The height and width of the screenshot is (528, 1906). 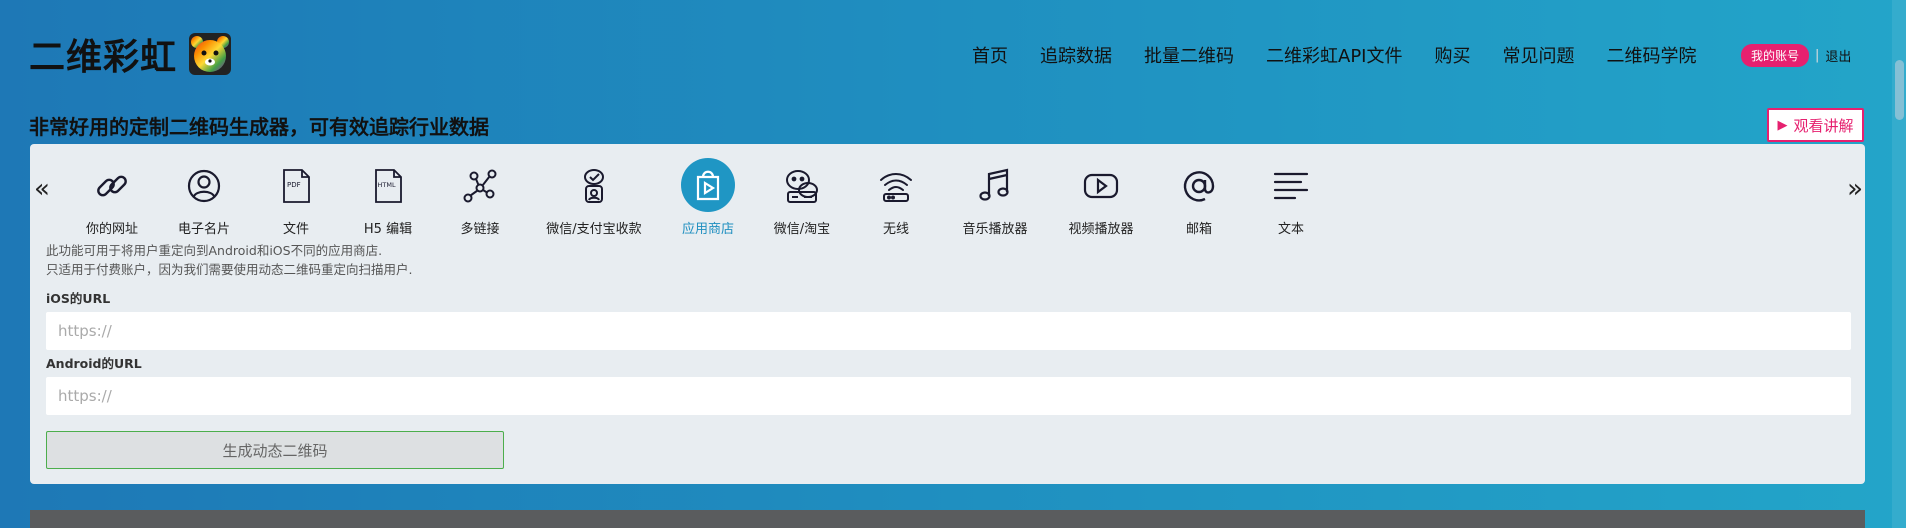 I want to click on html-file-icon: HTML, so click(x=388, y=186).